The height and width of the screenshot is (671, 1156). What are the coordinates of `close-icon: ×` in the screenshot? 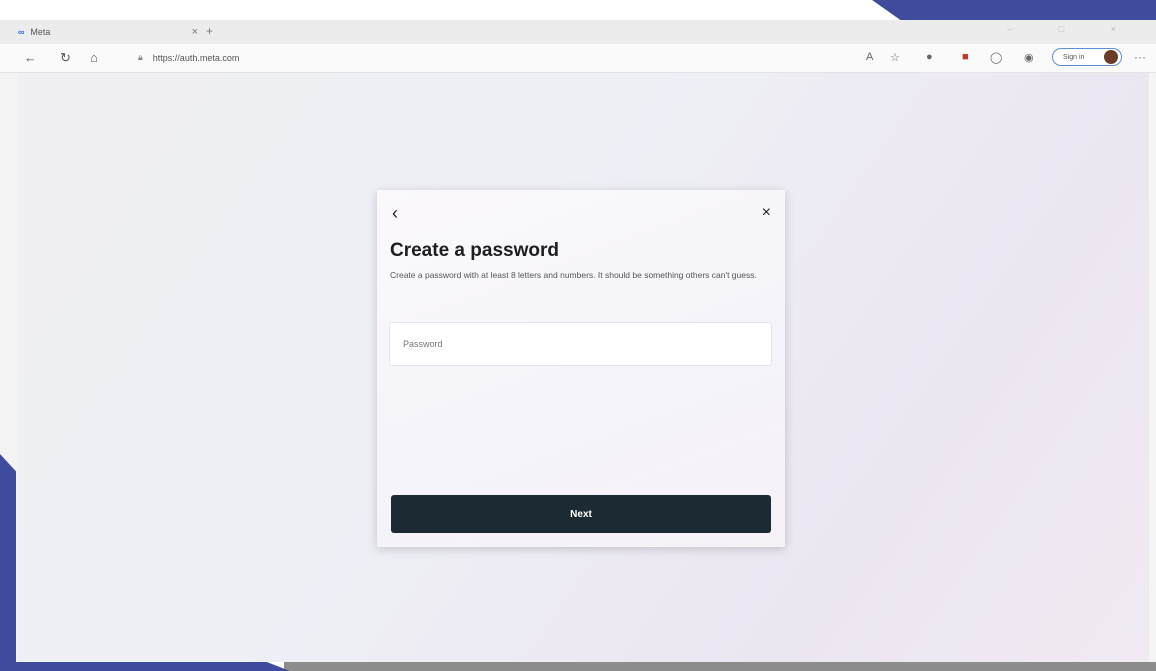 It's located at (766, 213).